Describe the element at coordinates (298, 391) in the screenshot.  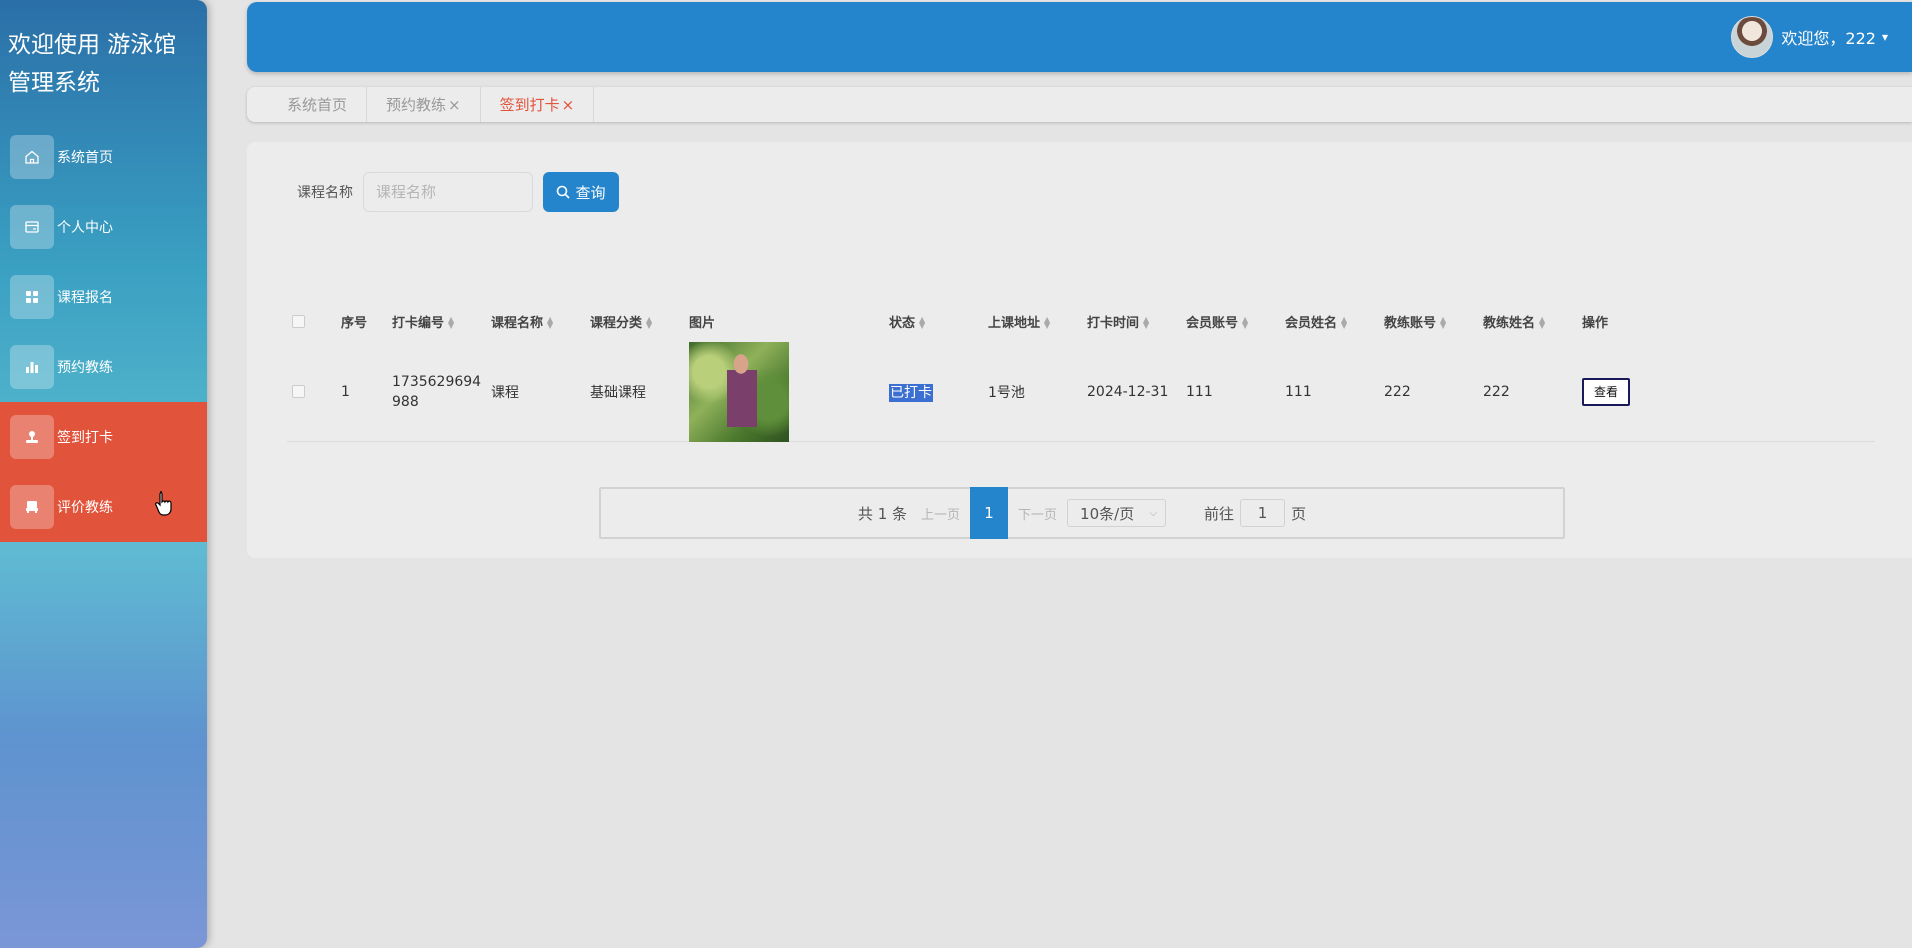
I see `row-checkbox` at that location.